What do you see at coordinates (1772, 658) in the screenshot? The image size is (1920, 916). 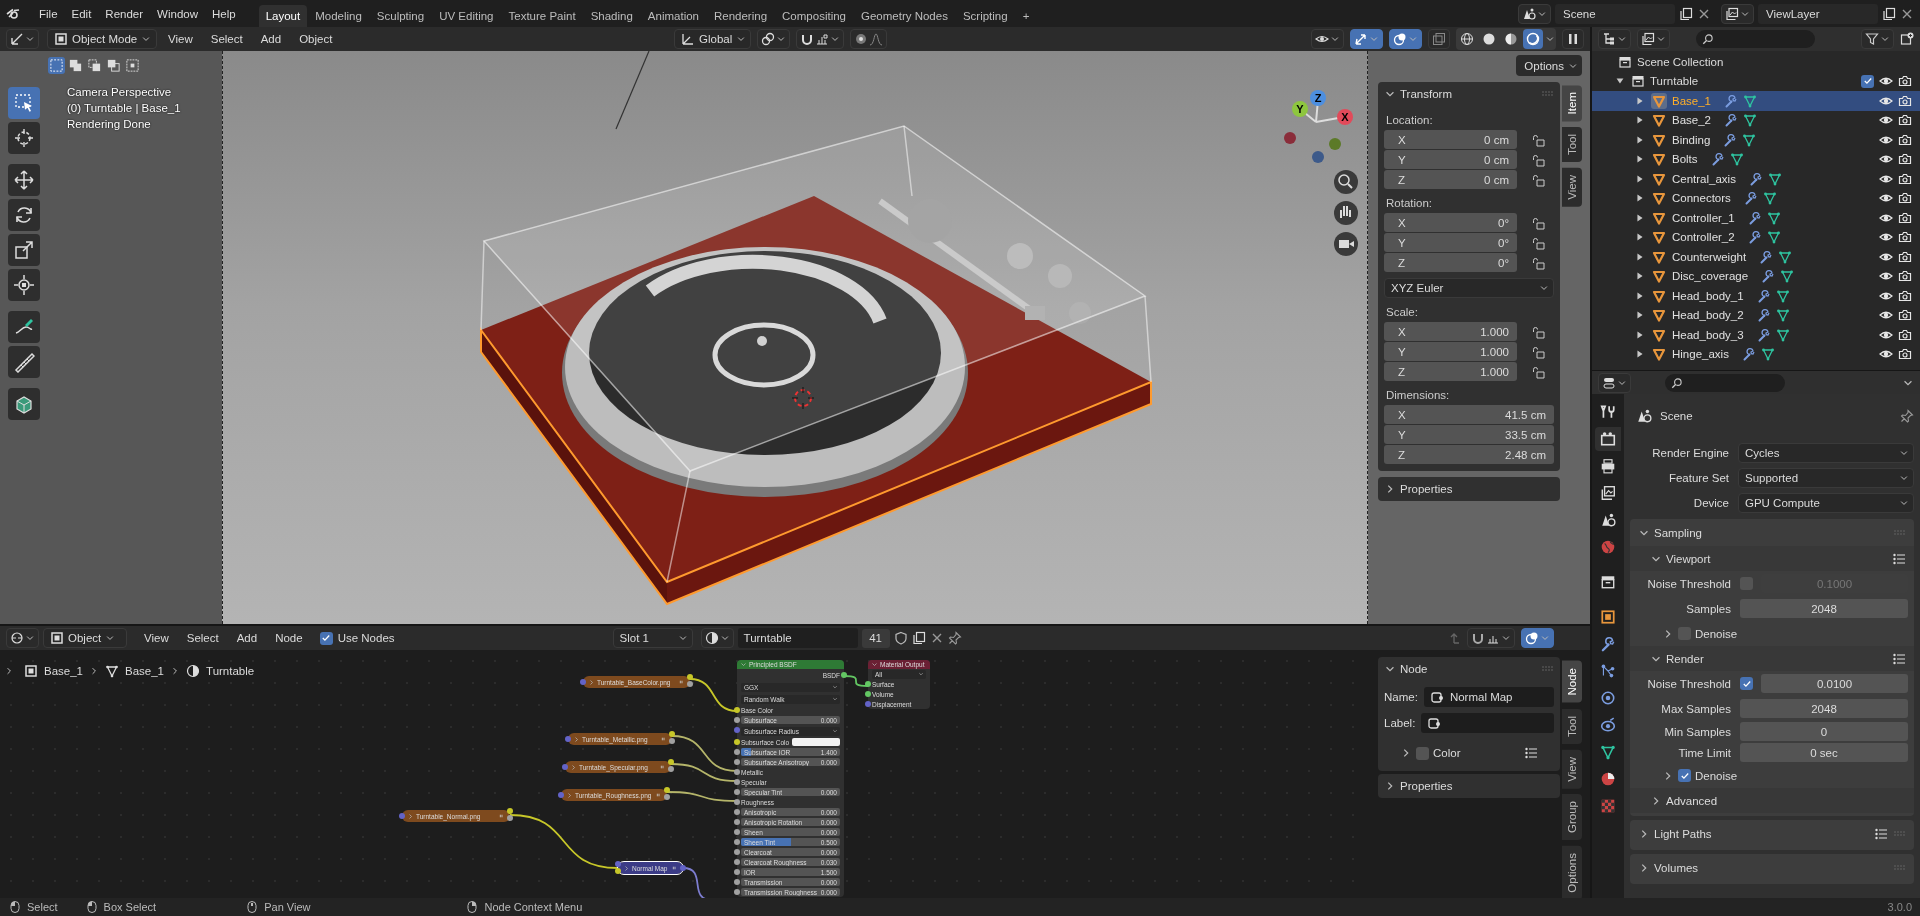 I see `panel-header: Render` at bounding box center [1772, 658].